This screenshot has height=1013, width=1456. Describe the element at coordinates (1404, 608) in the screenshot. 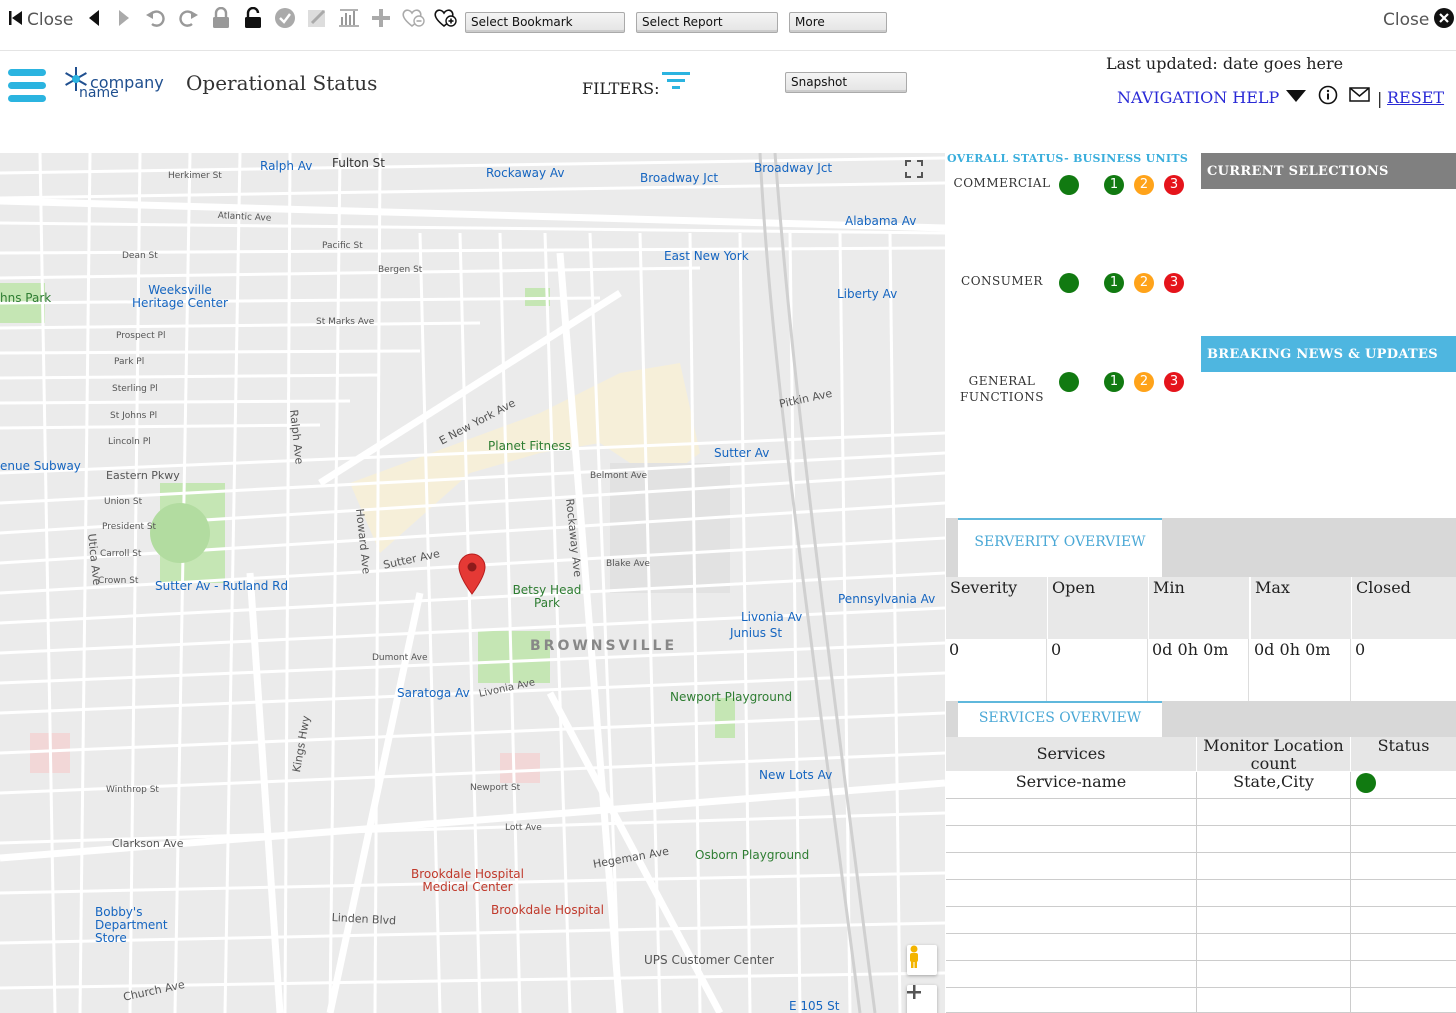

I see `closed-header: Closed` at that location.